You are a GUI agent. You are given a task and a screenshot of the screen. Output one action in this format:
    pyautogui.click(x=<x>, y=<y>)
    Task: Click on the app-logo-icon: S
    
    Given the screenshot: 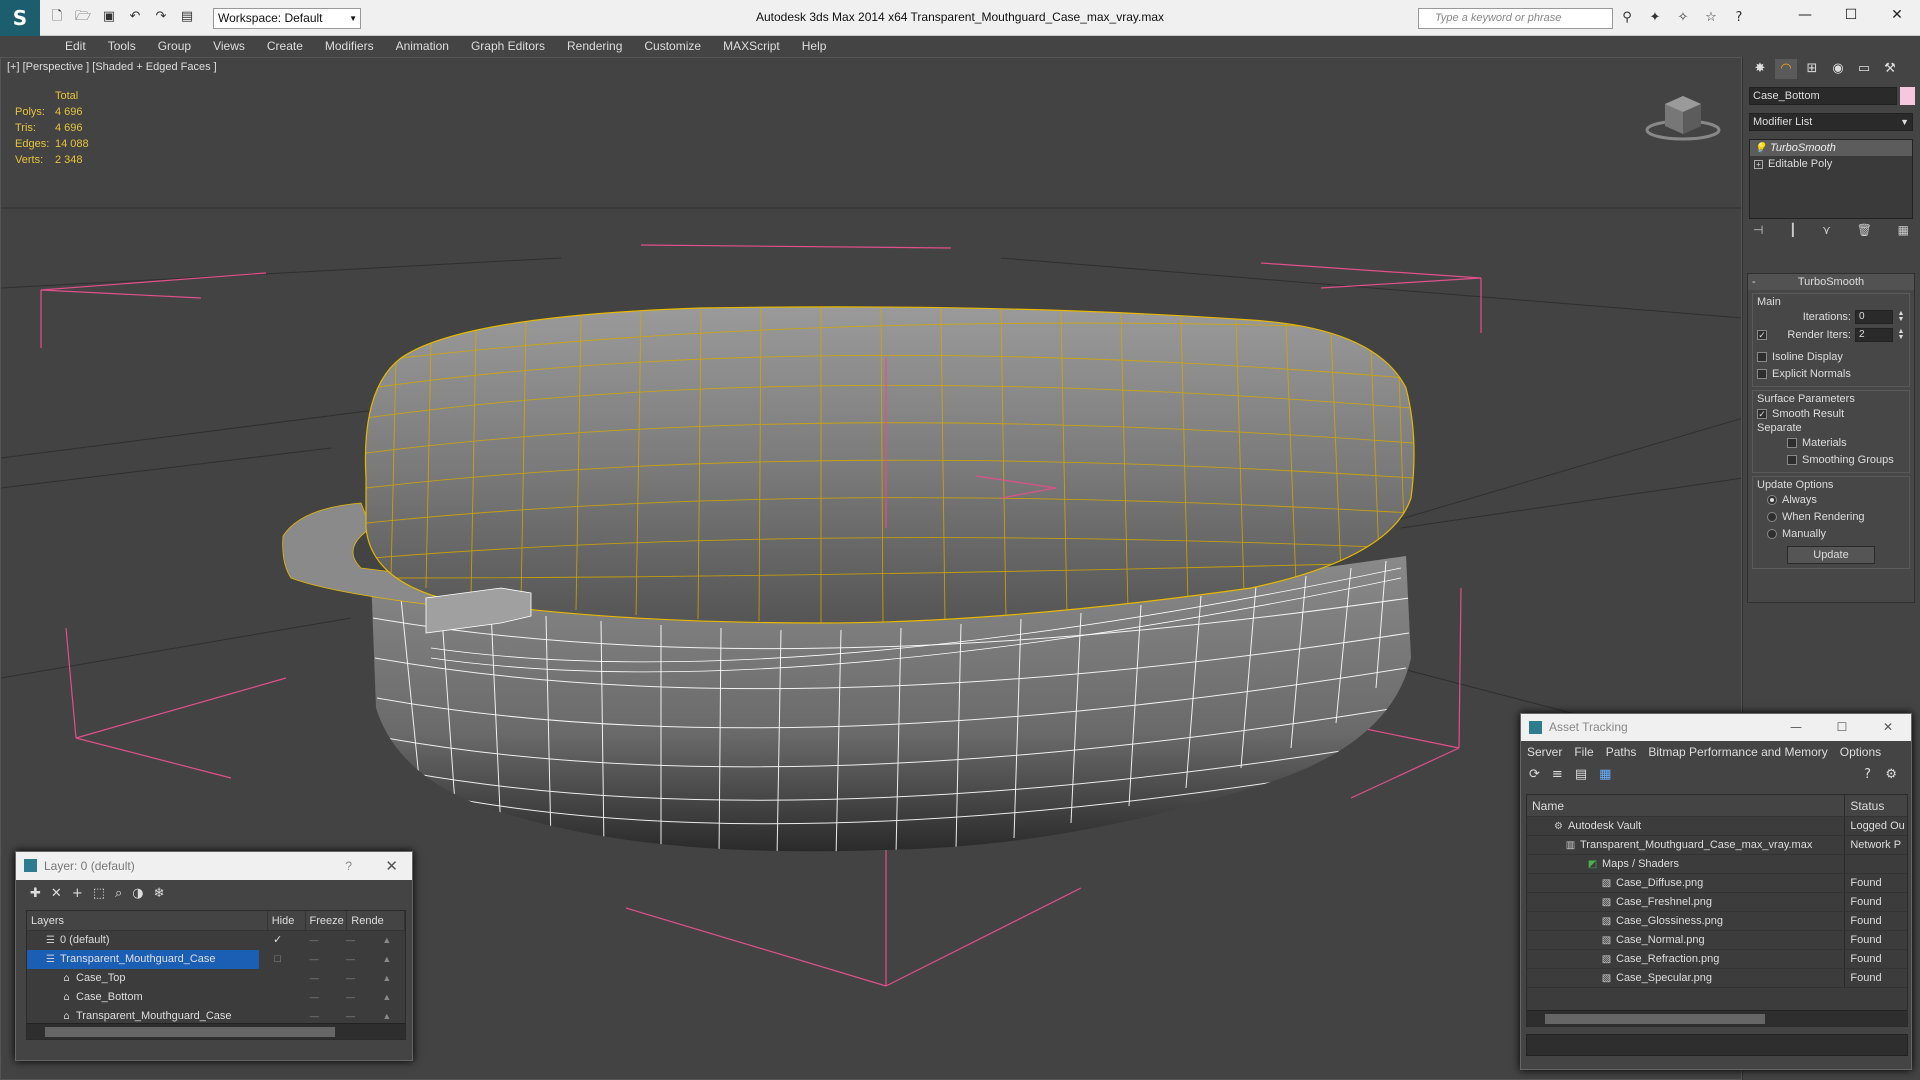 What is the action you would take?
    pyautogui.click(x=20, y=18)
    